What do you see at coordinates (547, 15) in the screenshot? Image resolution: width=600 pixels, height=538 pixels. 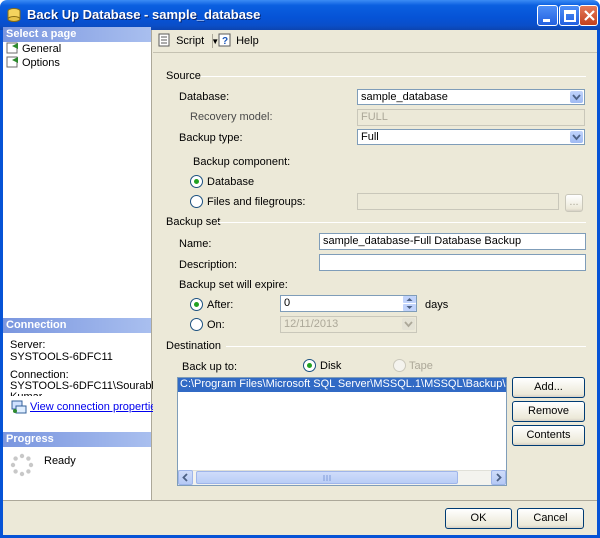 I see `minimize-button` at bounding box center [547, 15].